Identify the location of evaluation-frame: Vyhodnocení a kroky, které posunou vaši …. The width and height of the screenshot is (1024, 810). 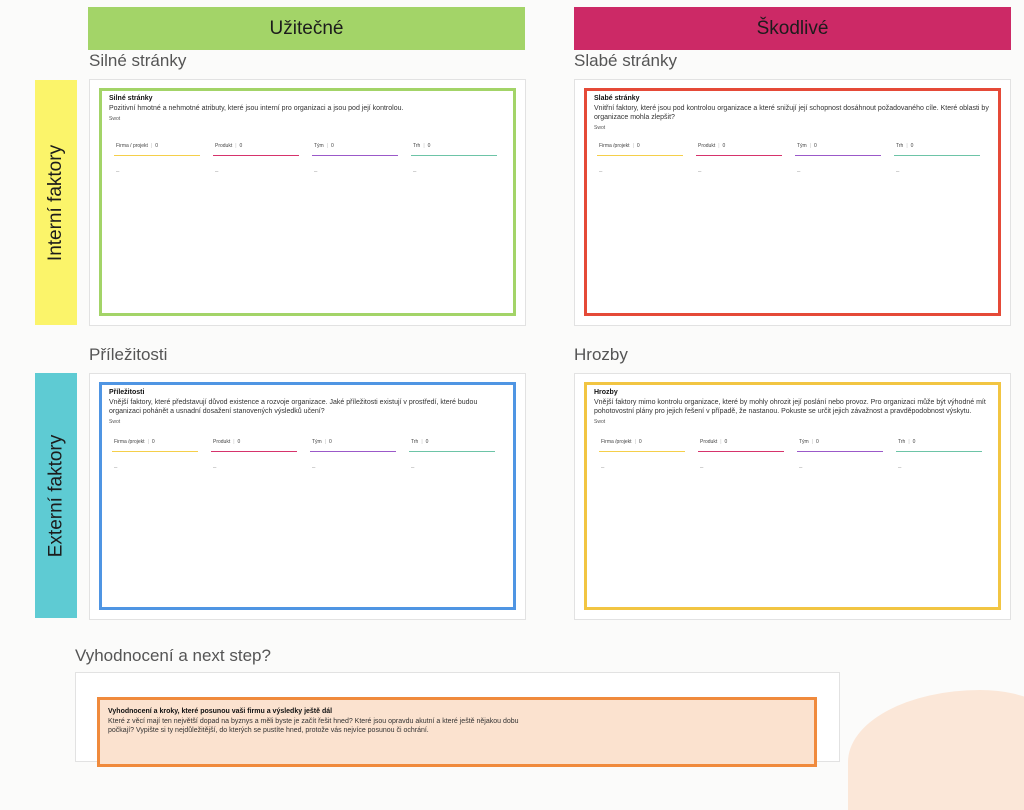
(457, 732).